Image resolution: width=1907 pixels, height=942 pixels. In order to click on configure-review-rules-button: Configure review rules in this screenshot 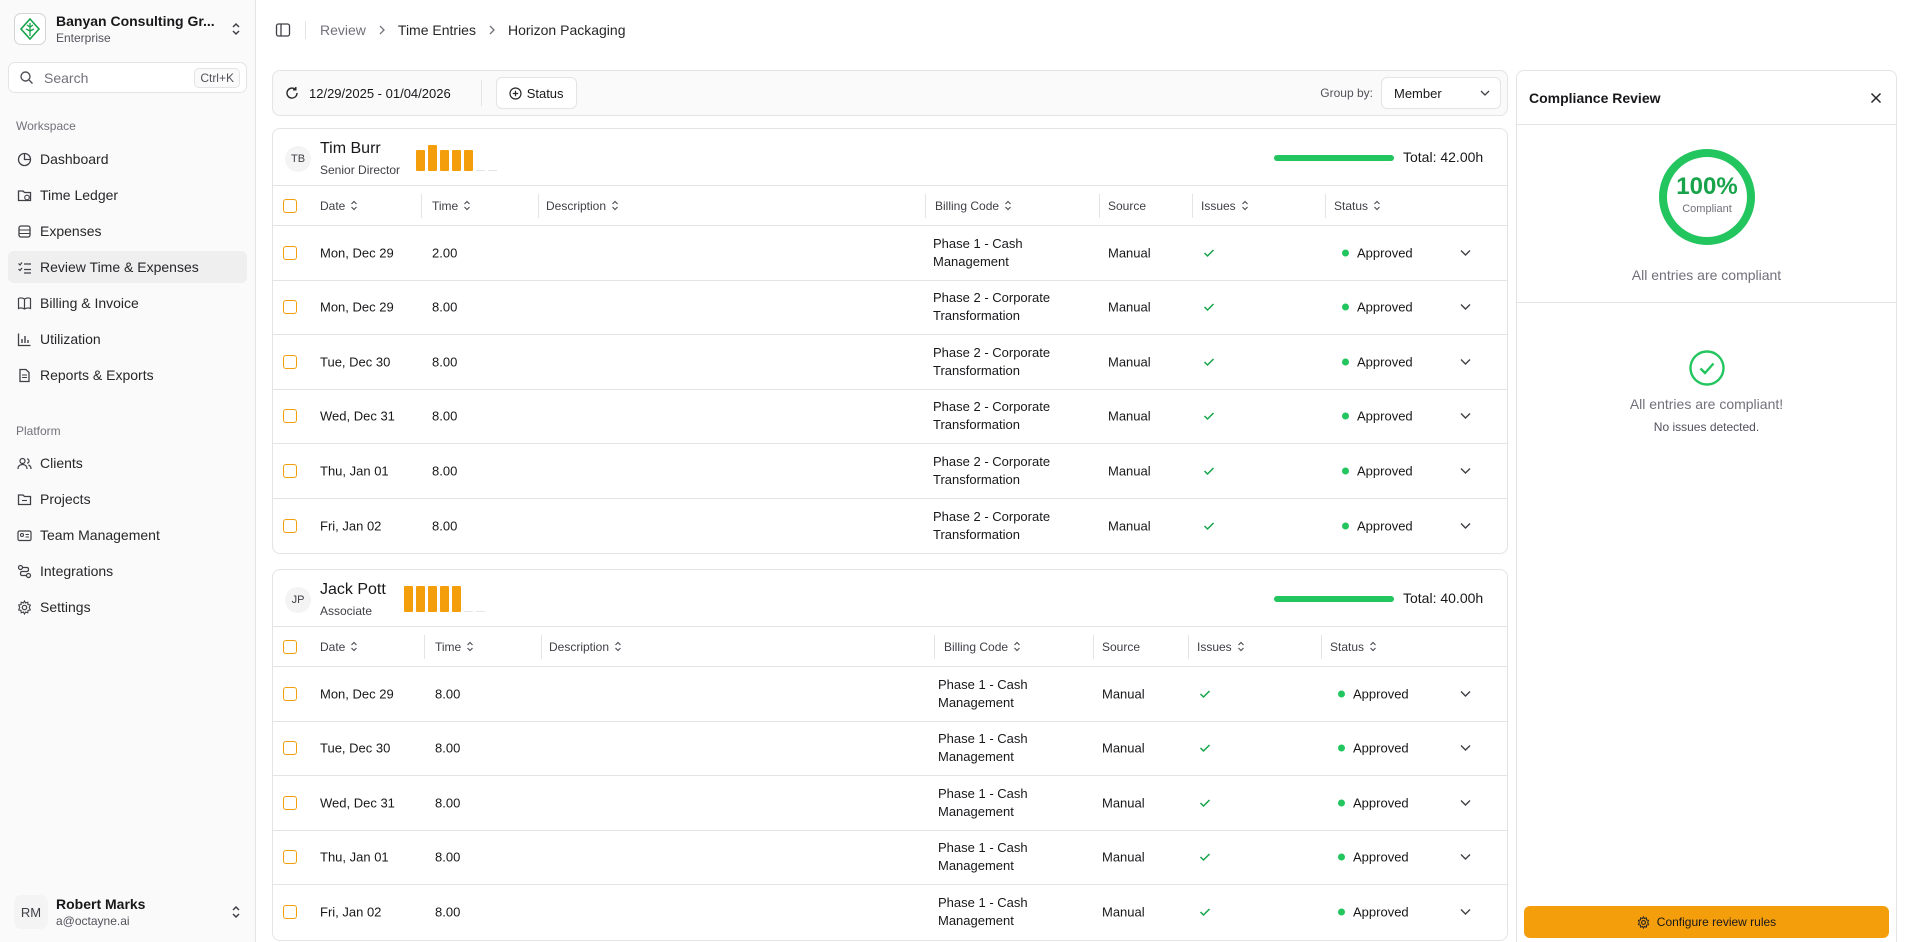, I will do `click(1706, 922)`.